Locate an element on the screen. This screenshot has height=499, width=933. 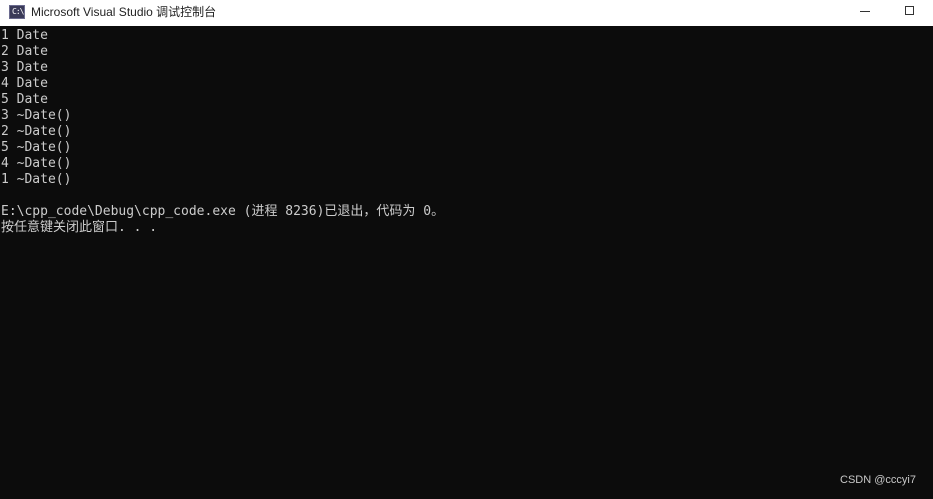
console-app-icon: C:\ is located at coordinates (17, 12).